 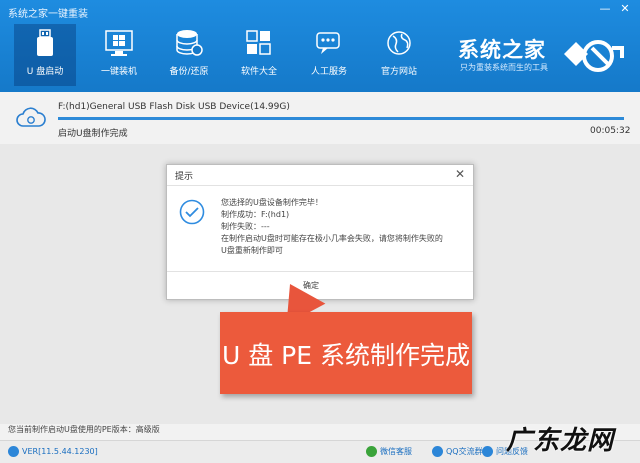 I want to click on brand-logo-icon, so click(x=594, y=56).